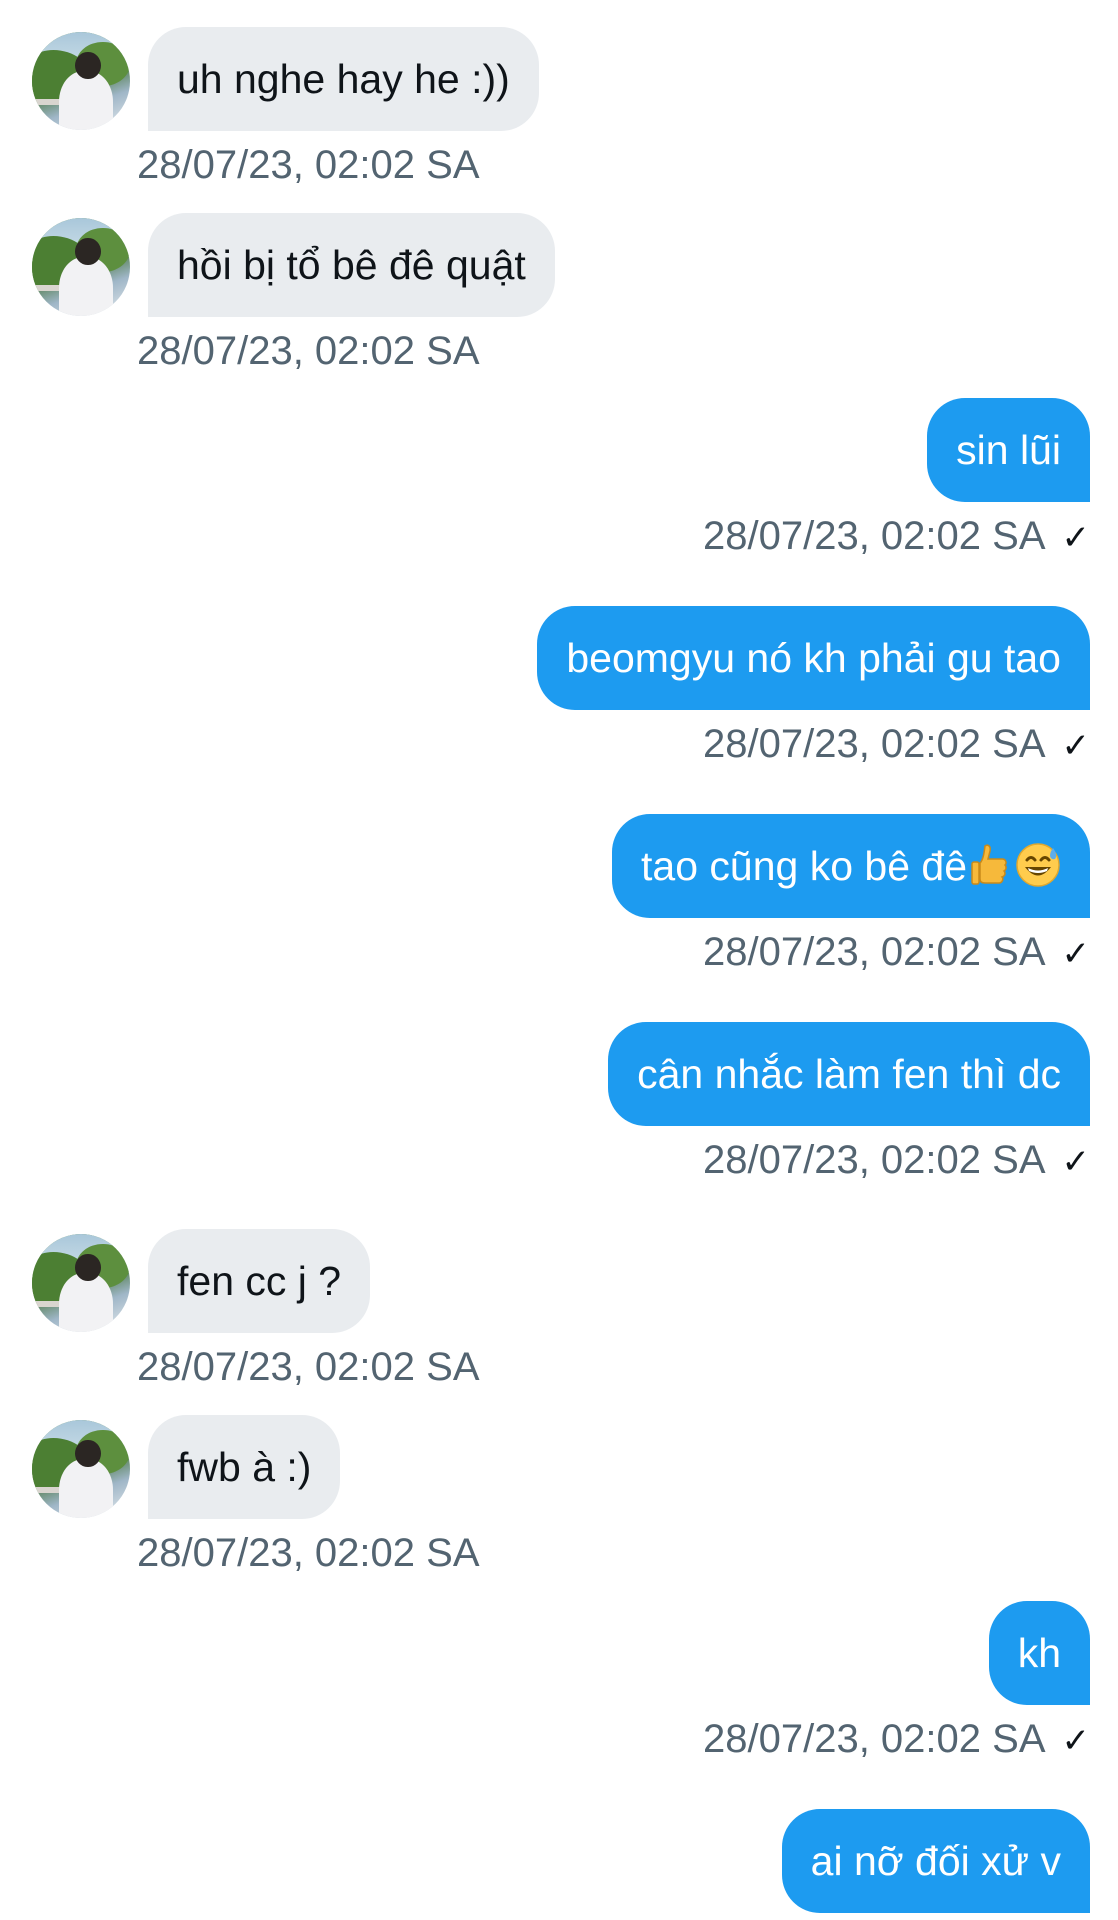 The height and width of the screenshot is (1920, 1118). Describe the element at coordinates (804, 866) in the screenshot. I see `message-text: tao cũng ko bê đê` at that location.